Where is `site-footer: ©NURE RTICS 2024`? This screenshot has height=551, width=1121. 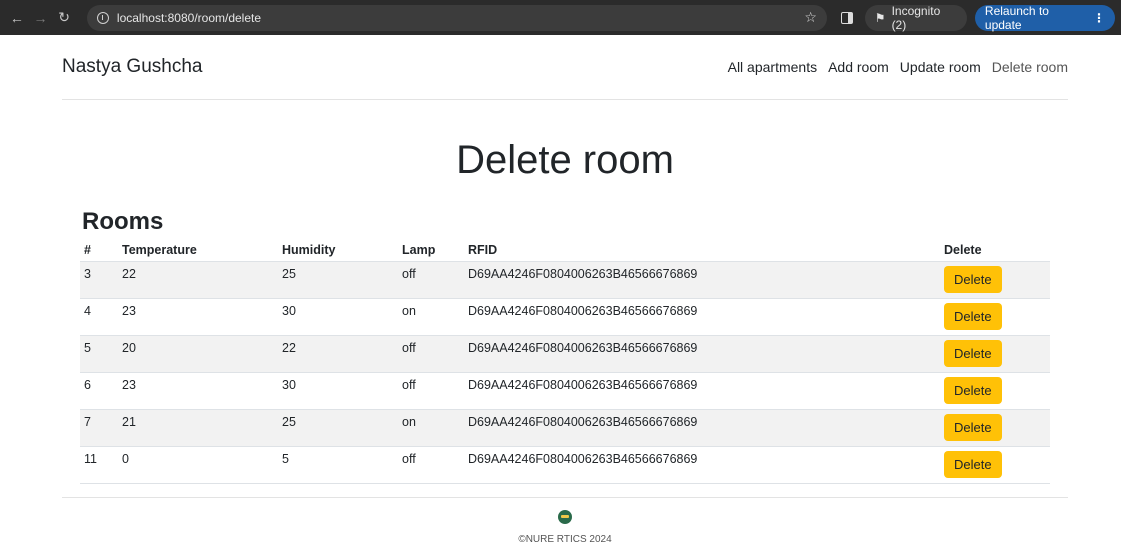 site-footer: ©NURE RTICS 2024 is located at coordinates (565, 521).